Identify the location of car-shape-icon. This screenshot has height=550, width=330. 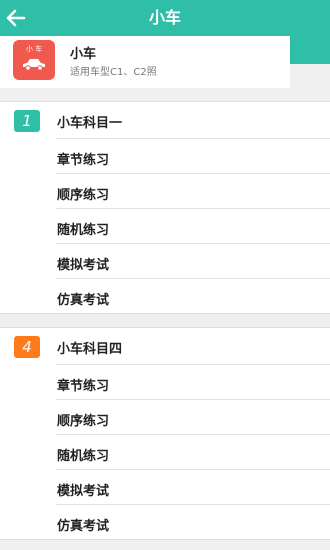
(34, 65).